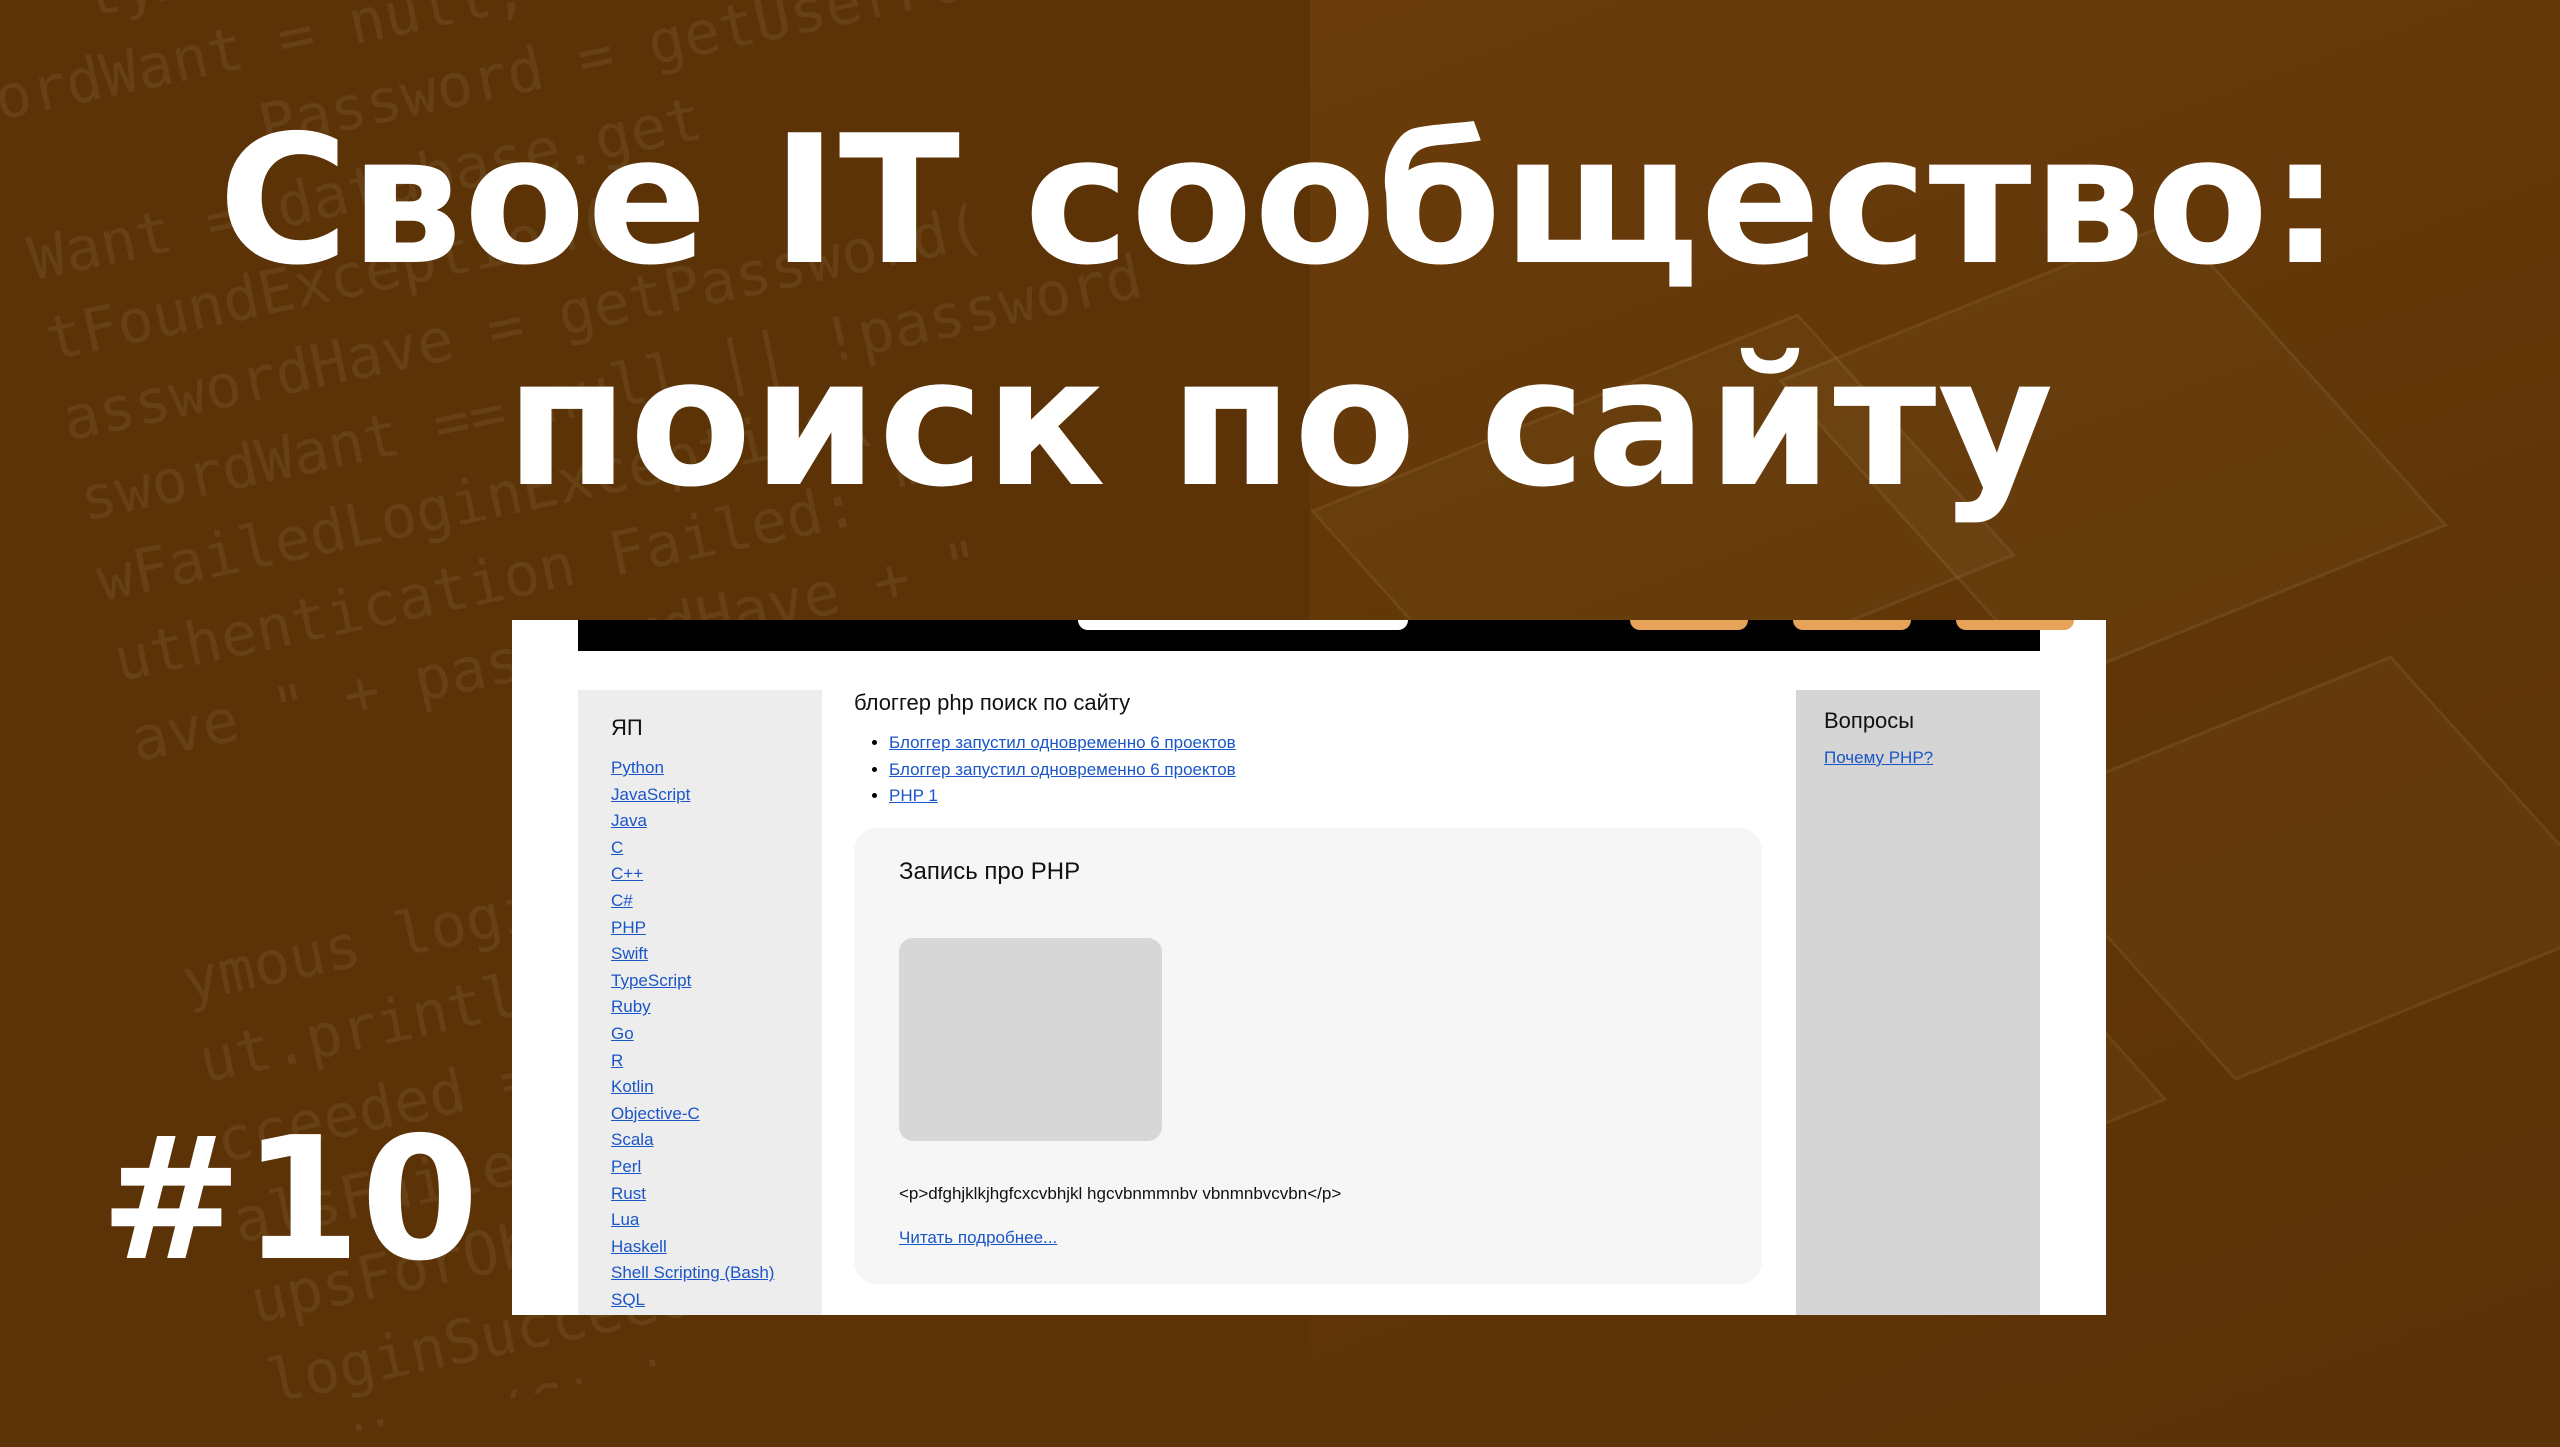  What do you see at coordinates (692, 1087) in the screenshot?
I see `list-item: Kotlin` at bounding box center [692, 1087].